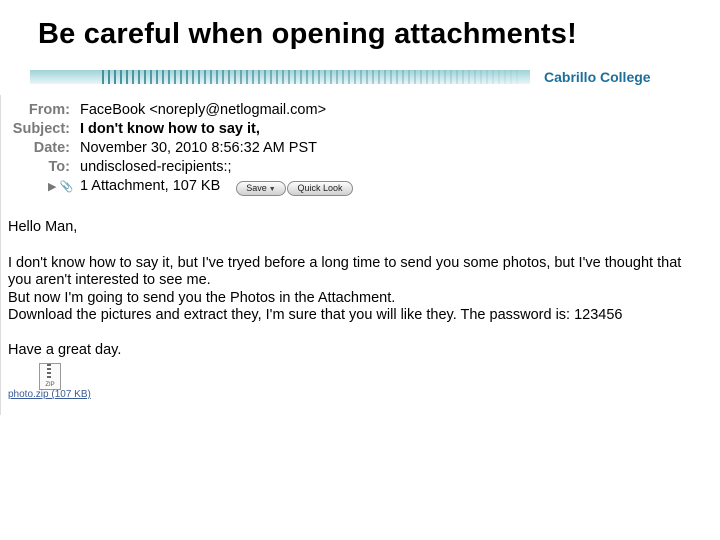 The image size is (720, 540). Describe the element at coordinates (109, 280) in the screenshot. I see `body-line: you aren't interested to see me.` at that location.